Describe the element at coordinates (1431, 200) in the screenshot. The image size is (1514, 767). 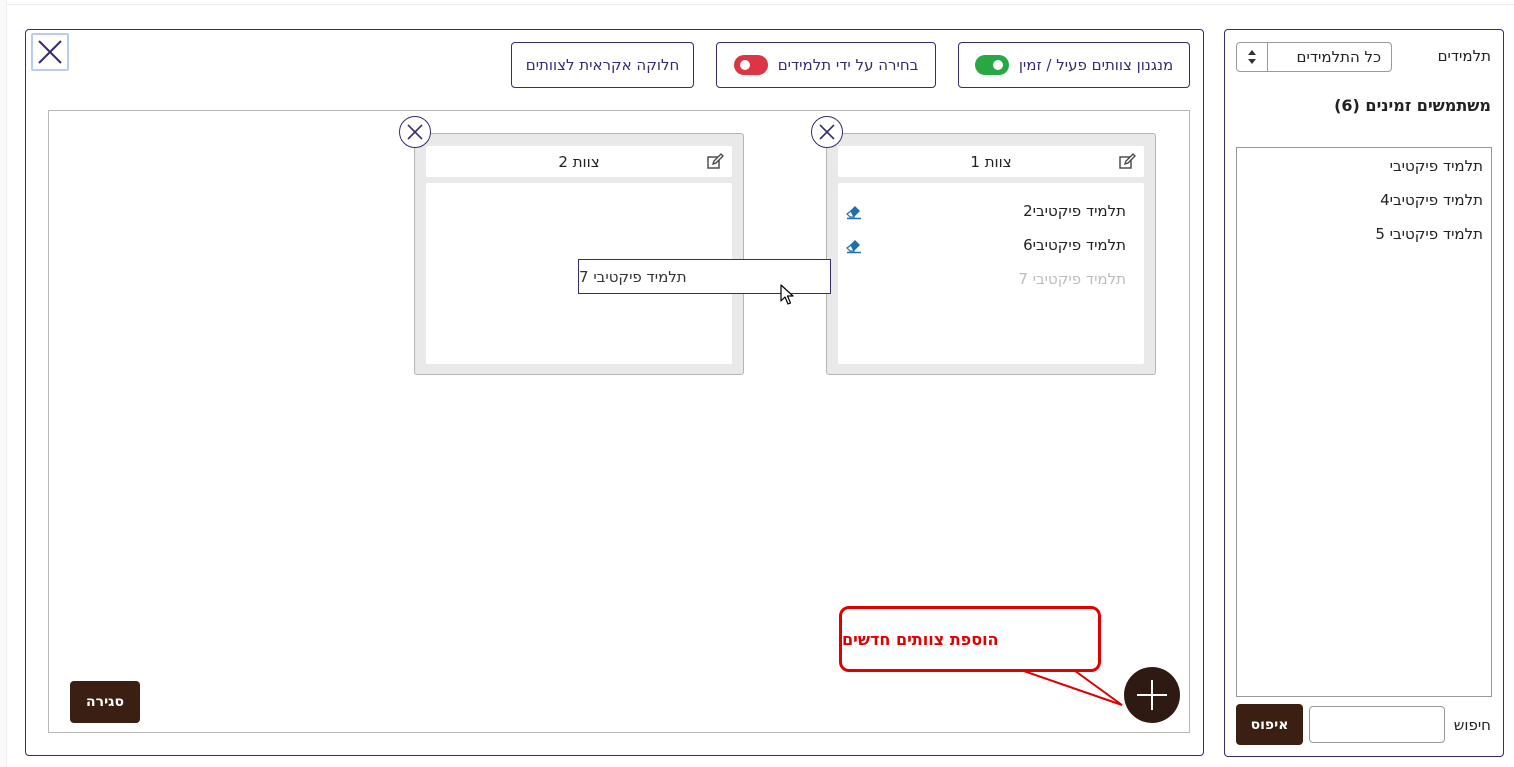
I see `available-user-item: תלמיד פיקטיבי4` at that location.